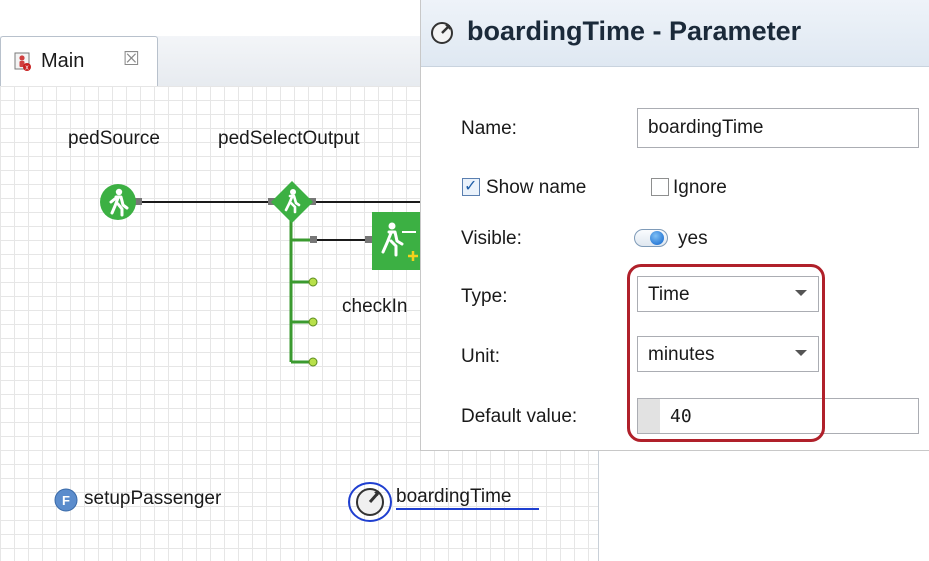  Describe the element at coordinates (489, 128) in the screenshot. I see `name-label: Name:` at that location.